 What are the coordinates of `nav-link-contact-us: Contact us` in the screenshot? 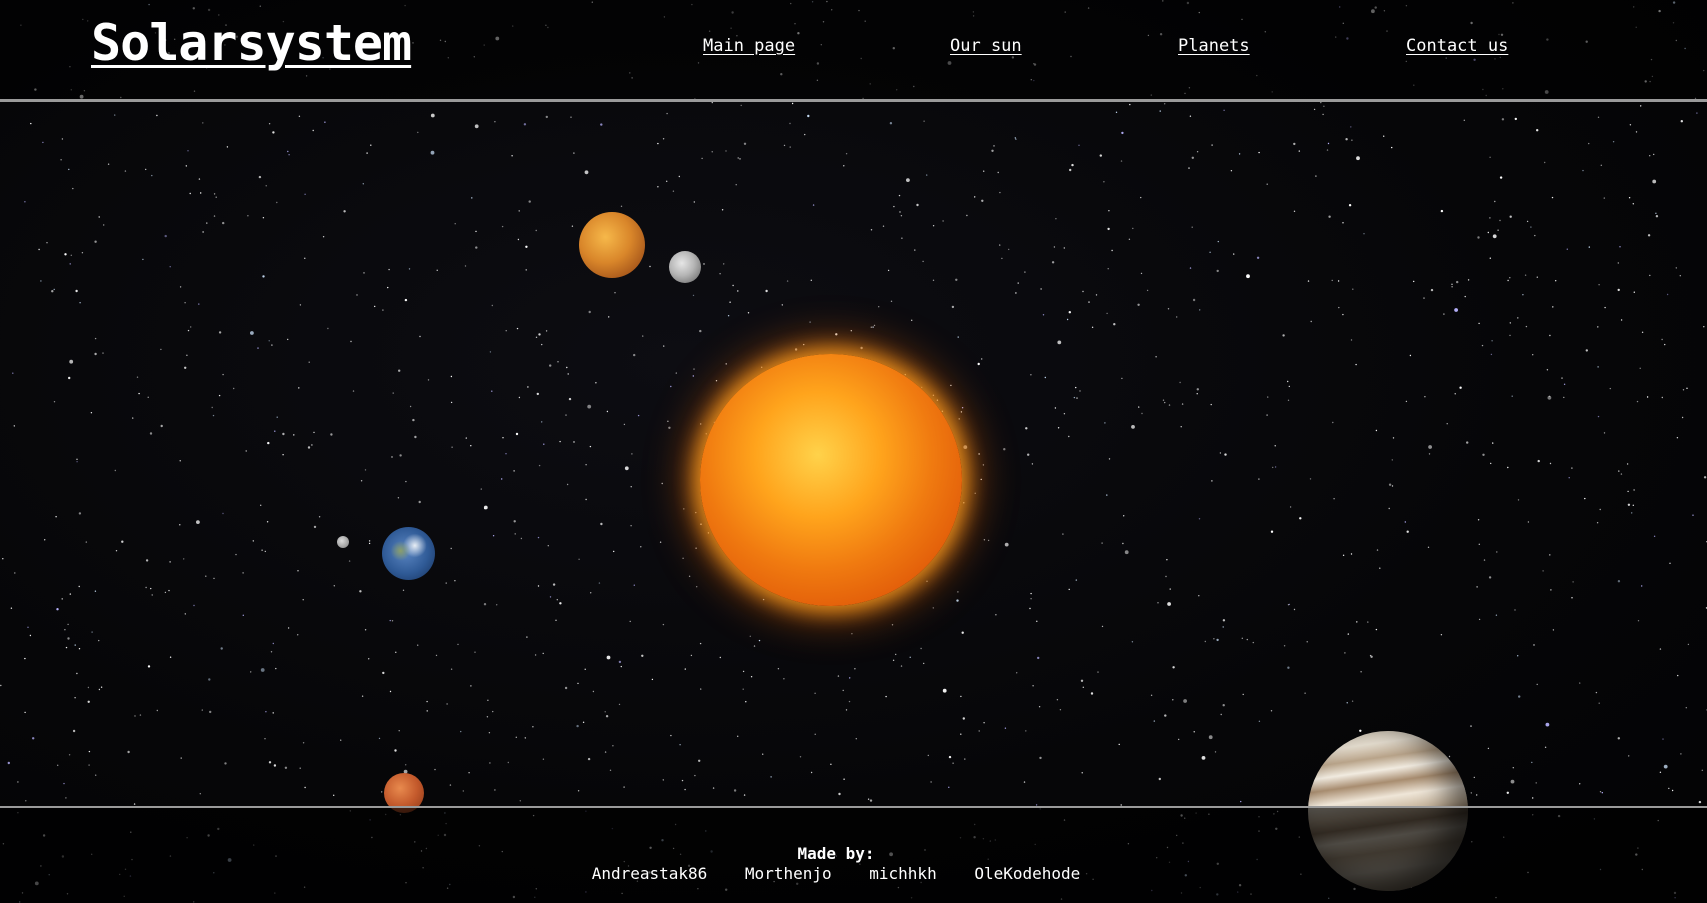 It's located at (1457, 46).